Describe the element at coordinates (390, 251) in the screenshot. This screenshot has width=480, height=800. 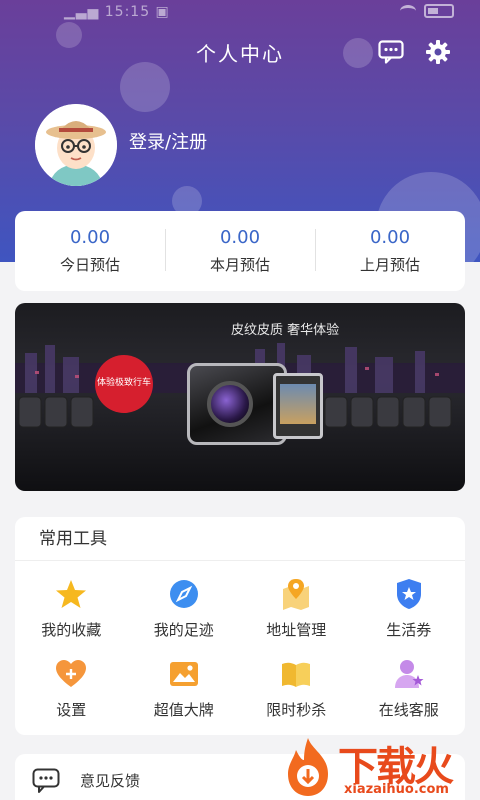
I see `stat-last-month: 0.00 上月预估` at that location.